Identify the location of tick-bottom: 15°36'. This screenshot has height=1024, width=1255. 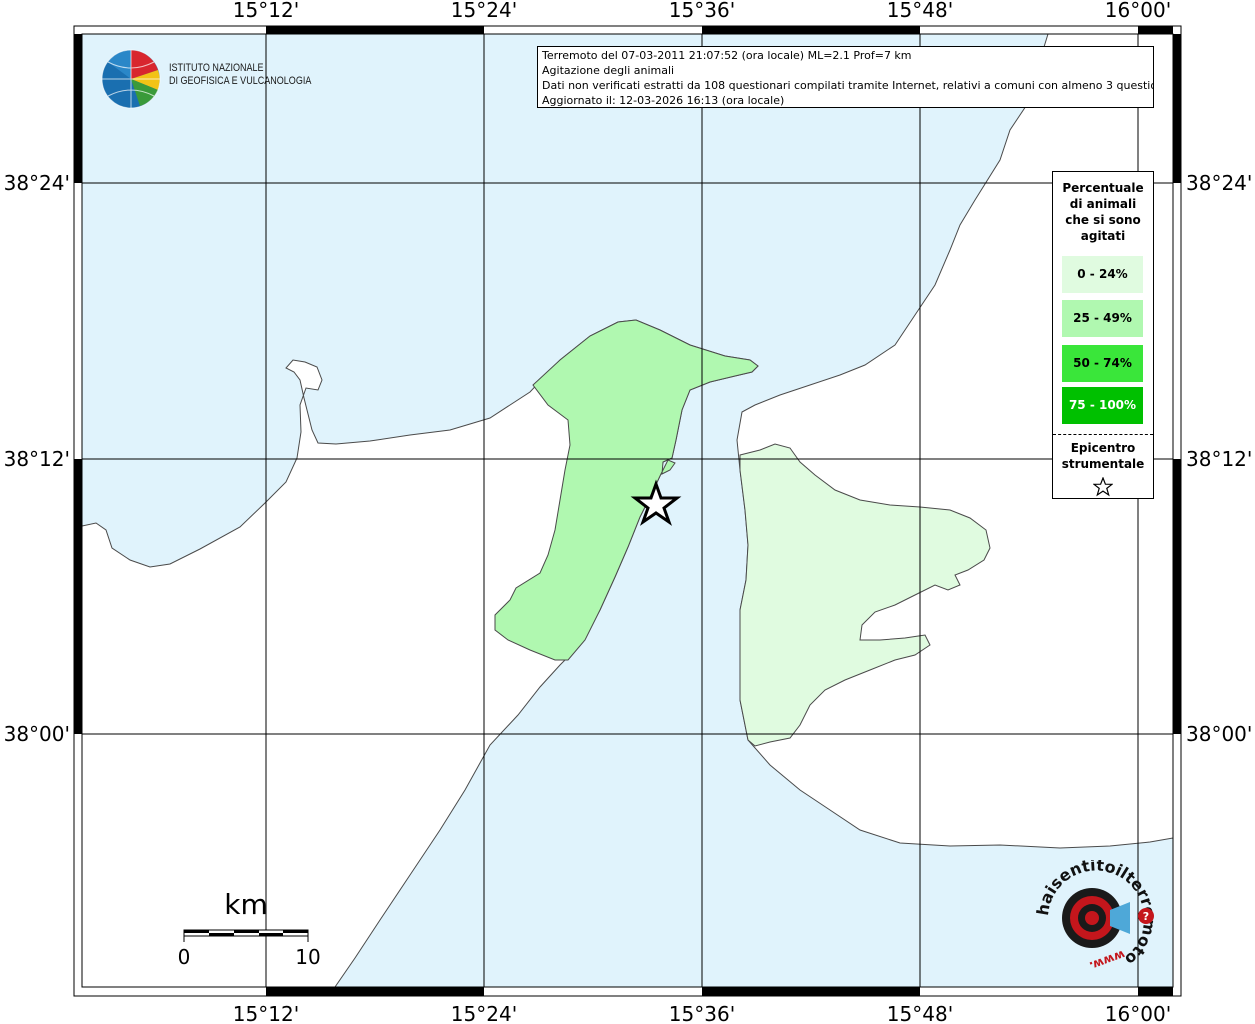
(702, 1013).